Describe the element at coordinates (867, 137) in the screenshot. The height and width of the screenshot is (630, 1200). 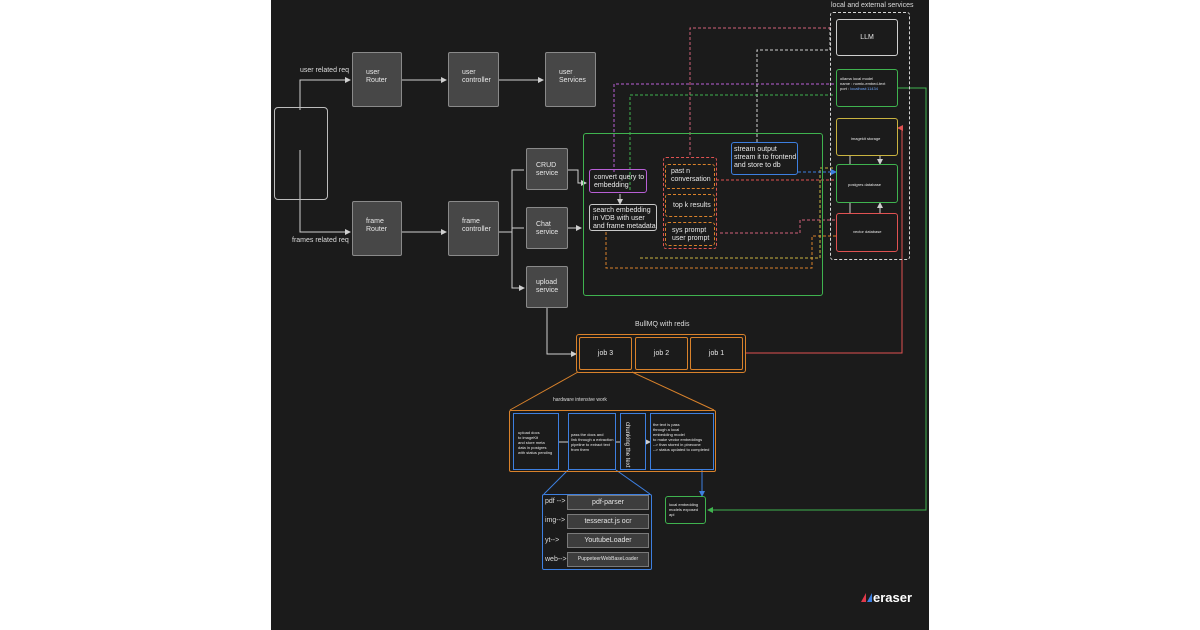
I see `imagekit-box: imagekit storage` at that location.